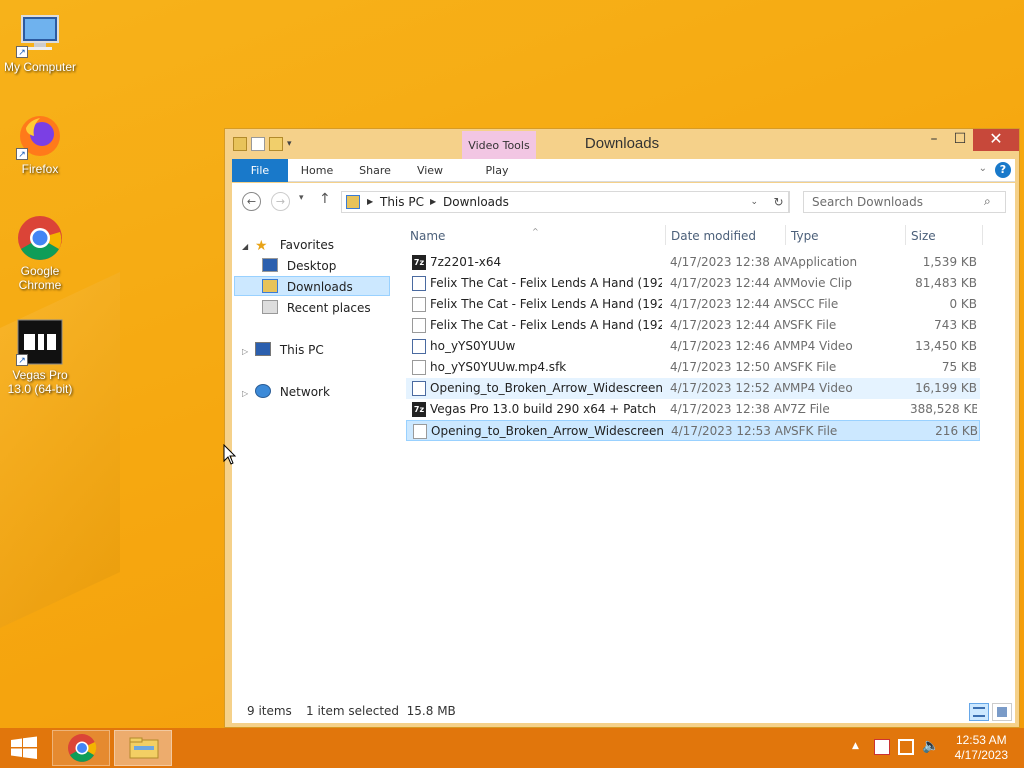 This screenshot has height=768, width=1024. What do you see at coordinates (946, 346) in the screenshot?
I see `file-size: 13,450 KB` at bounding box center [946, 346].